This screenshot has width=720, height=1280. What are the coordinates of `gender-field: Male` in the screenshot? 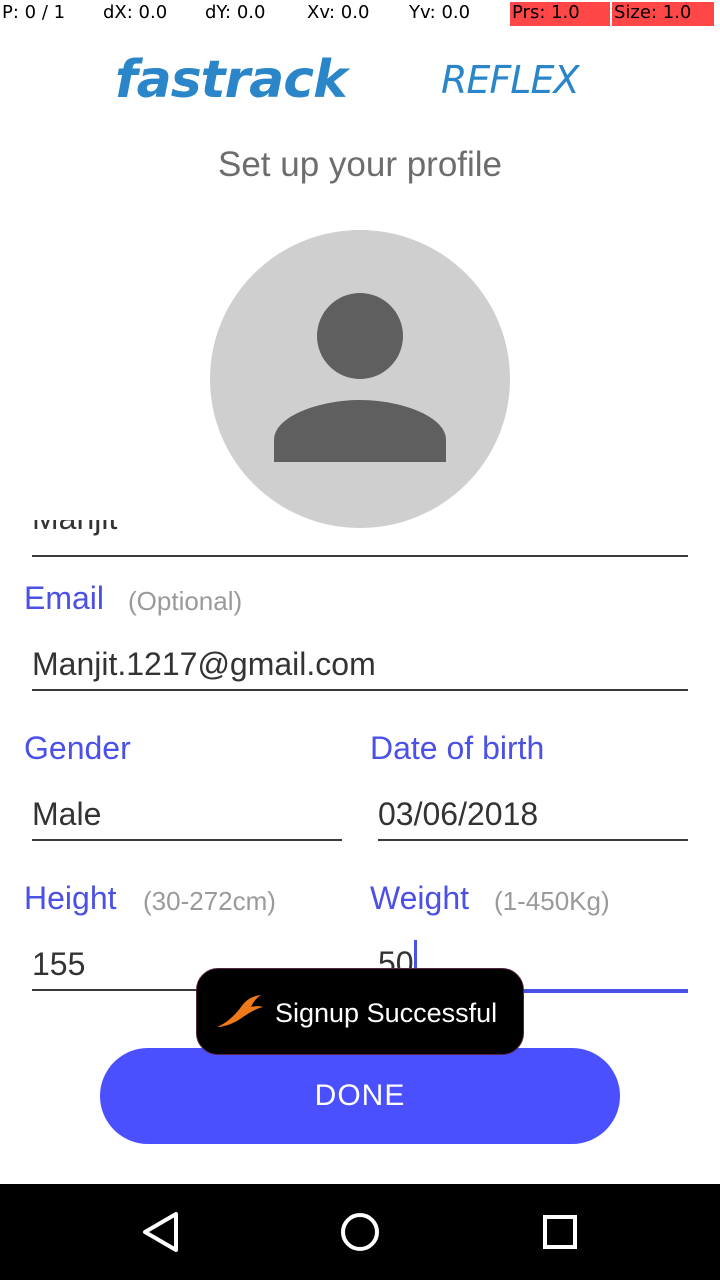 It's located at (66, 814).